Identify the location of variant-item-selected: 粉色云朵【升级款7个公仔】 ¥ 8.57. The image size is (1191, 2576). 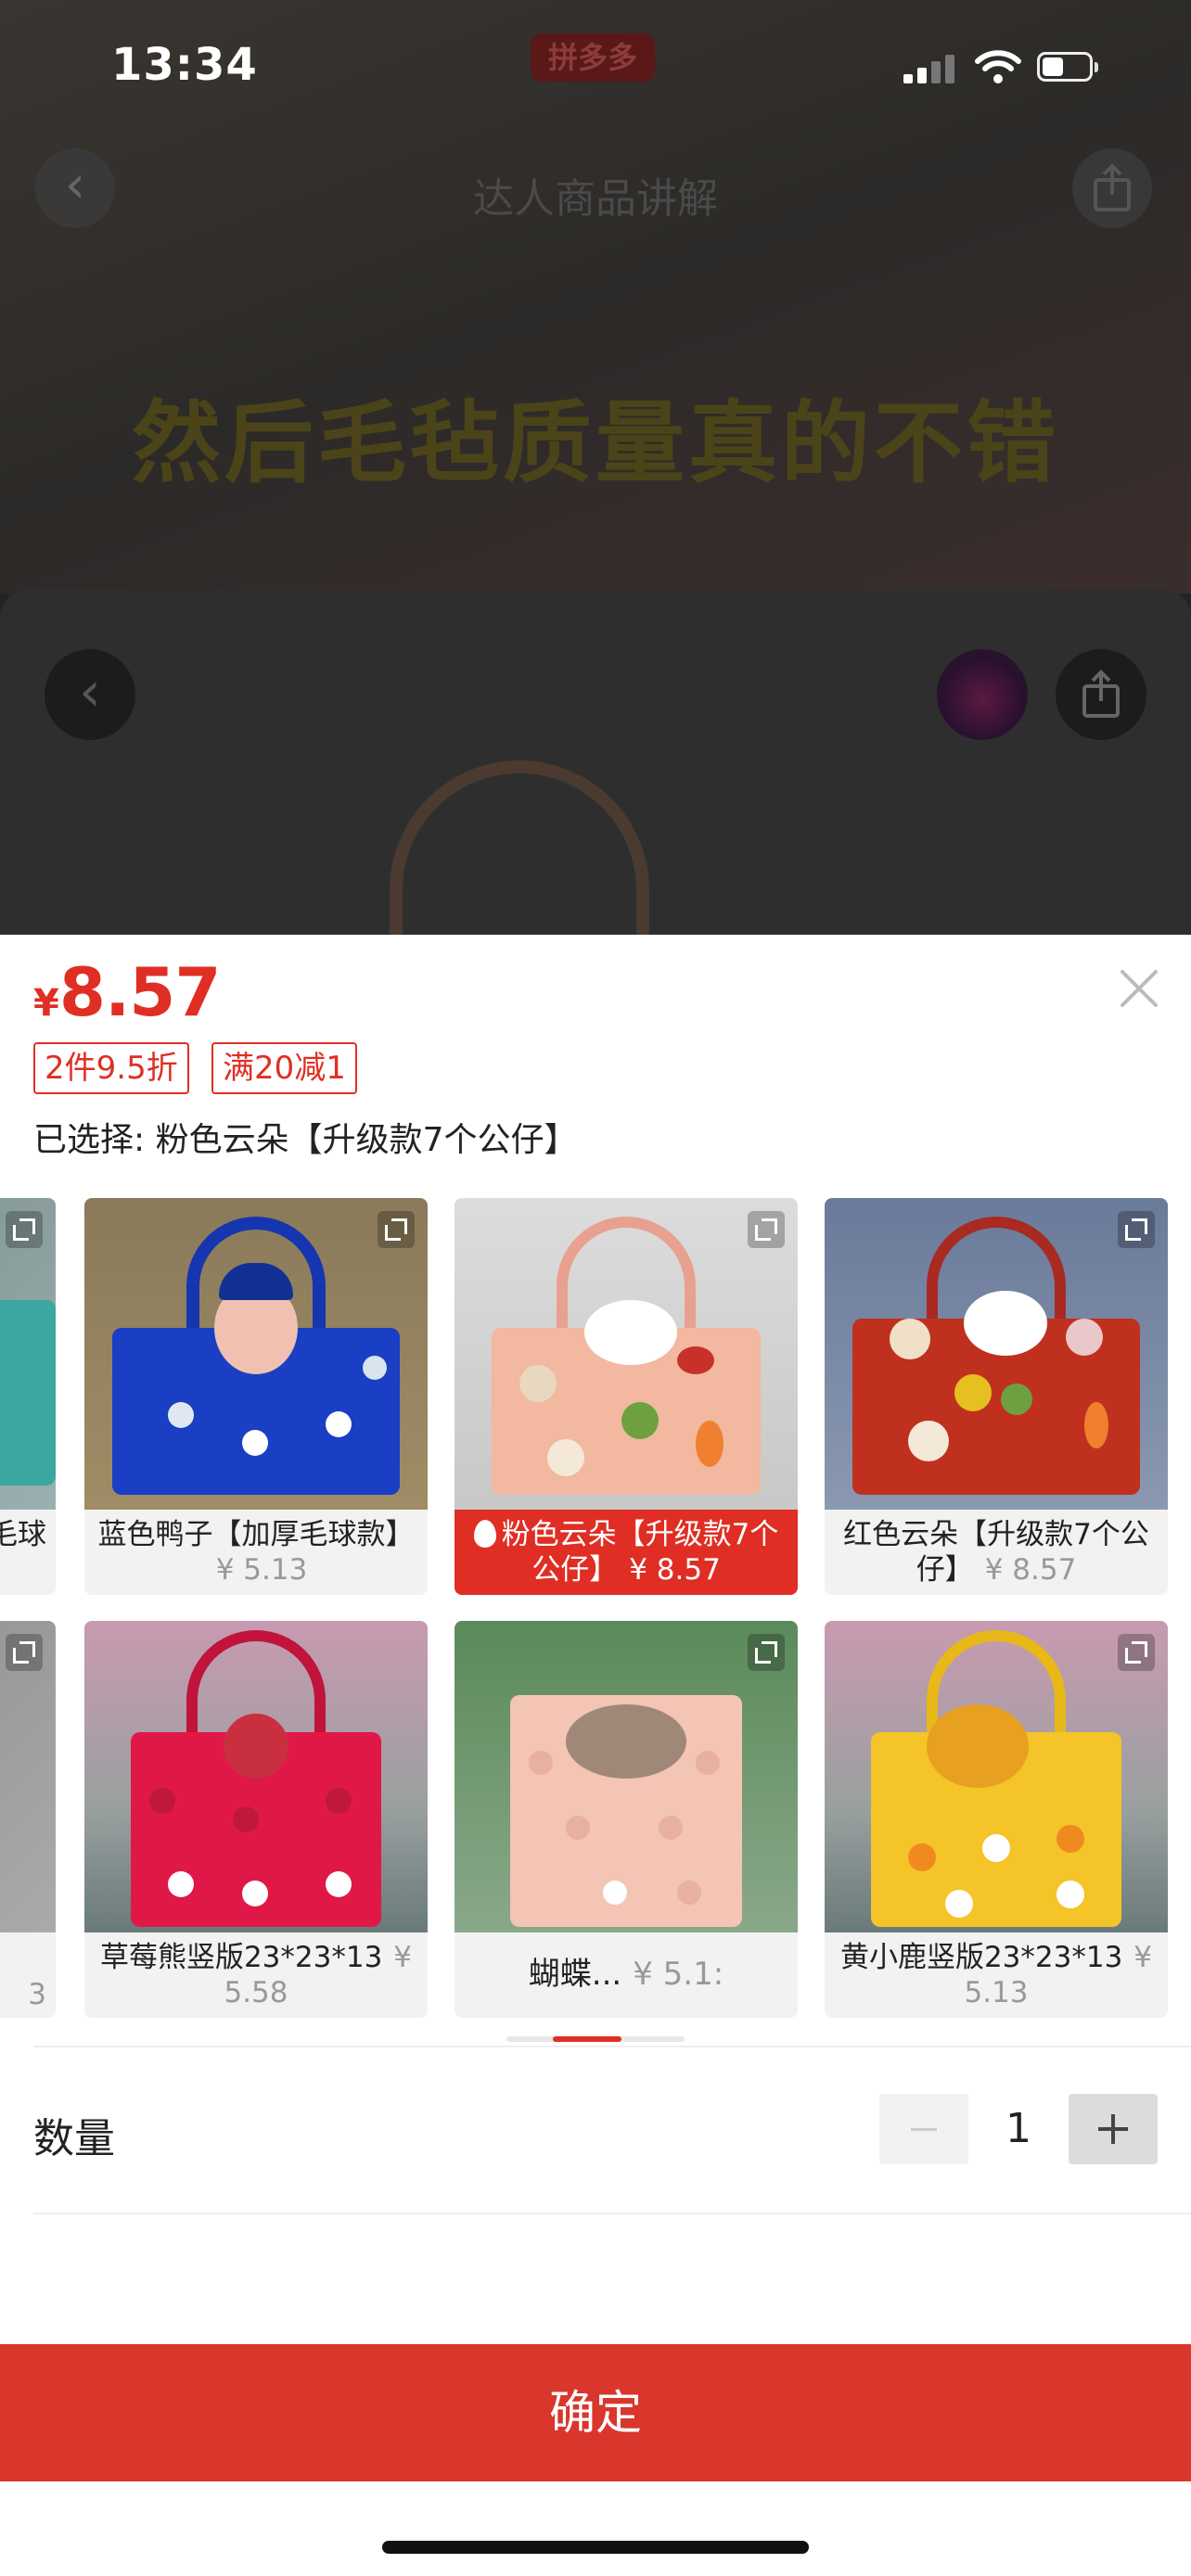
(626, 1397).